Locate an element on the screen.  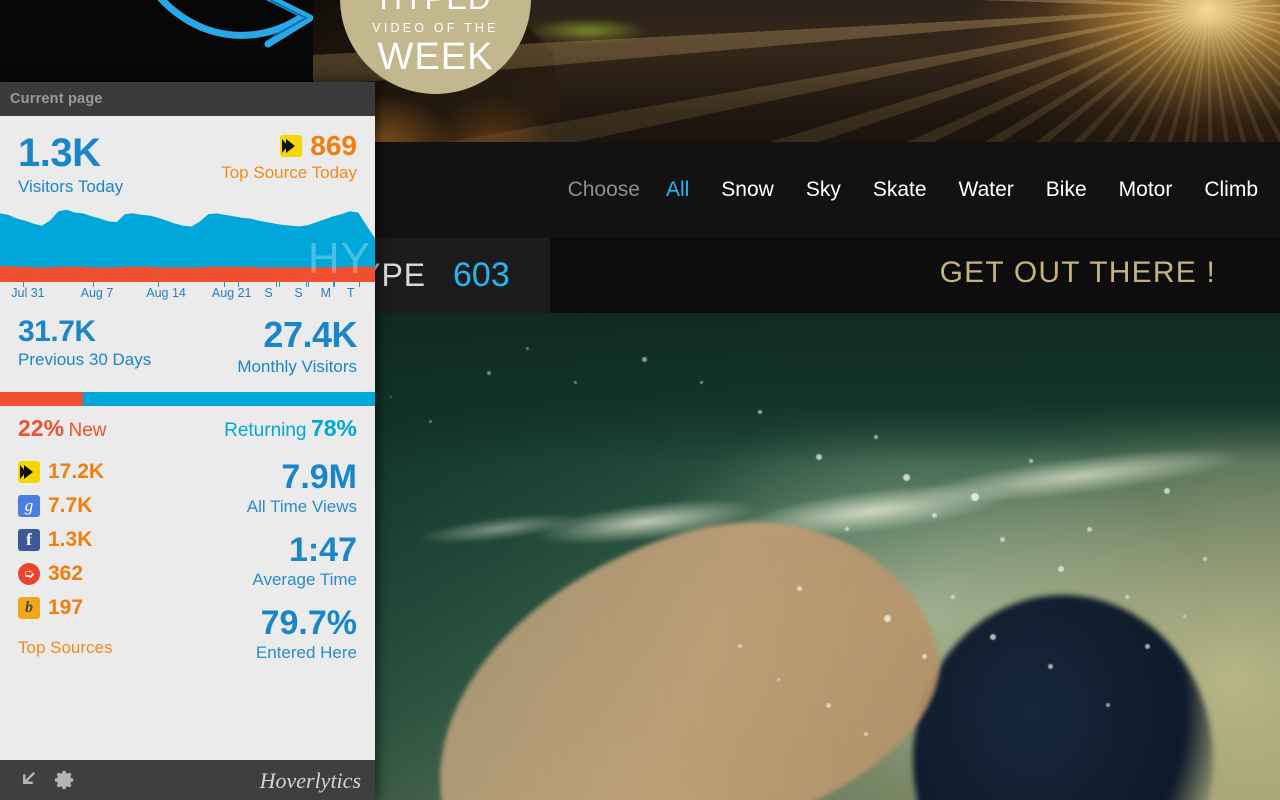
new-vs-returning-bar is located at coordinates (187, 399).